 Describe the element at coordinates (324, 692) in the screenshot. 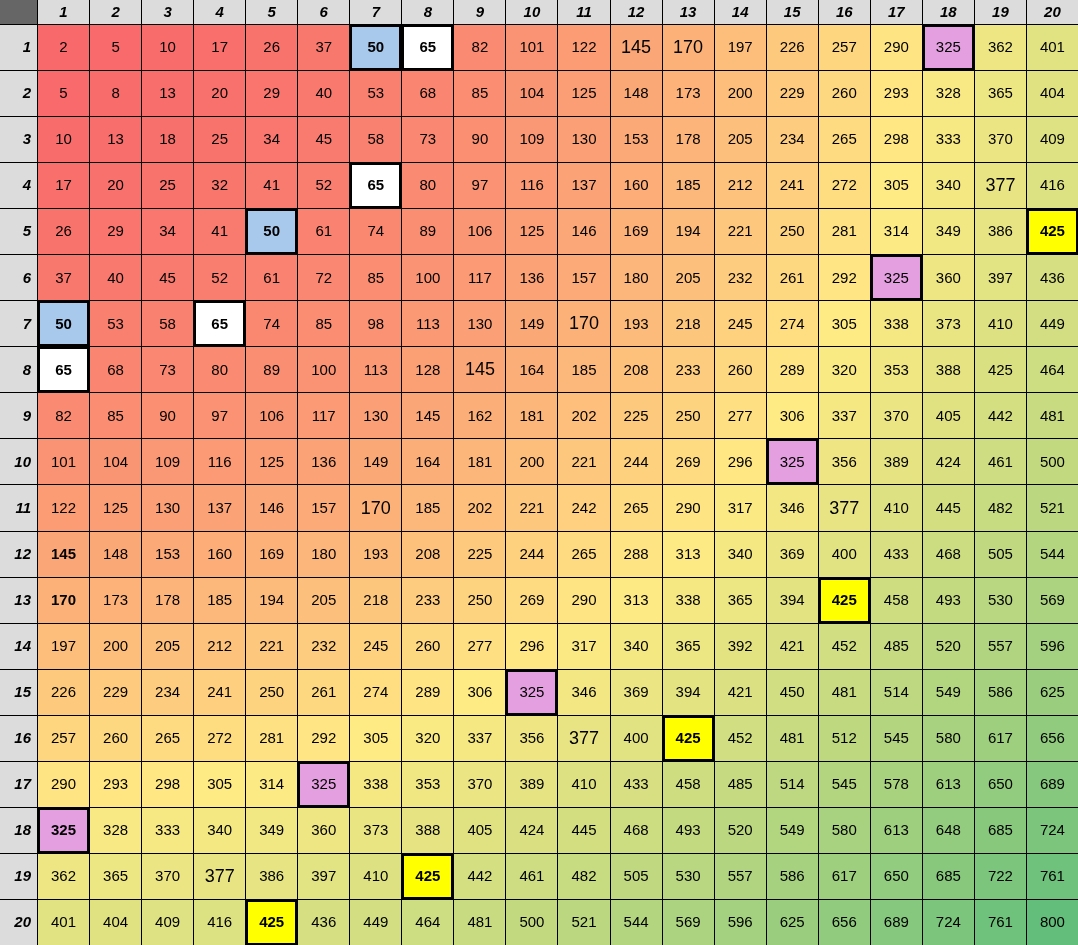

I see `table-cell: 261` at that location.